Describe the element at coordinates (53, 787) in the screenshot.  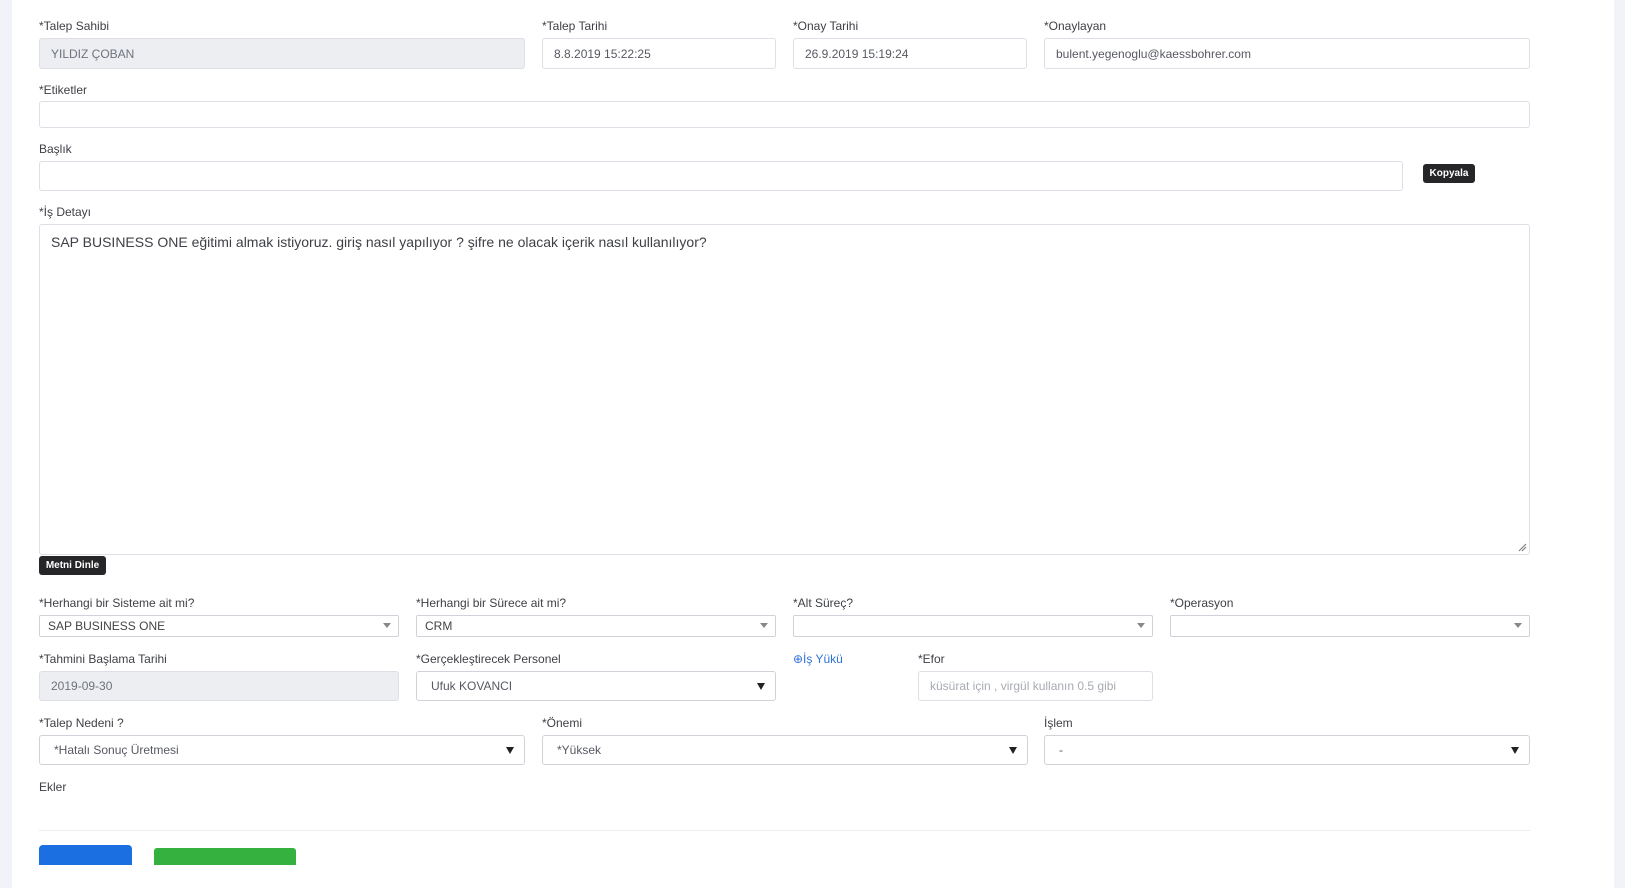
I see `ekler-label: Ekler` at that location.